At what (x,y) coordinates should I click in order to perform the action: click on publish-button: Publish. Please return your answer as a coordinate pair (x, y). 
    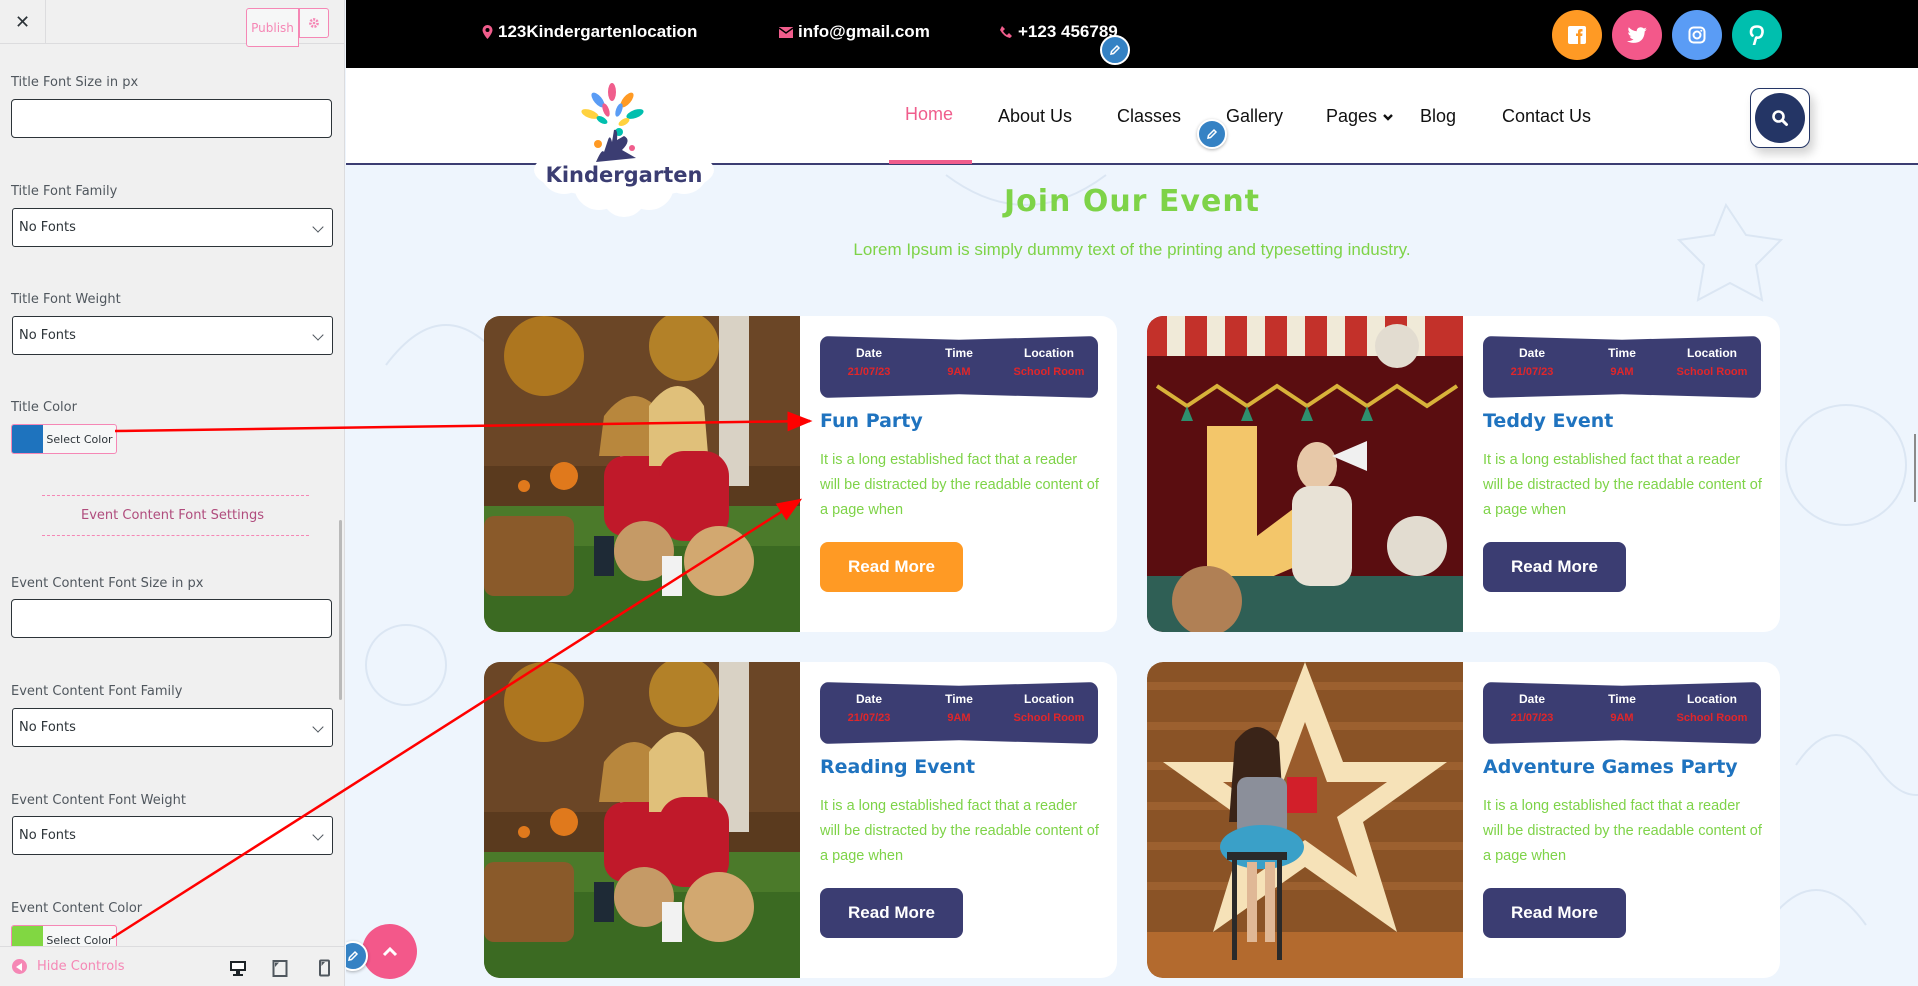
    Looking at the image, I should click on (272, 27).